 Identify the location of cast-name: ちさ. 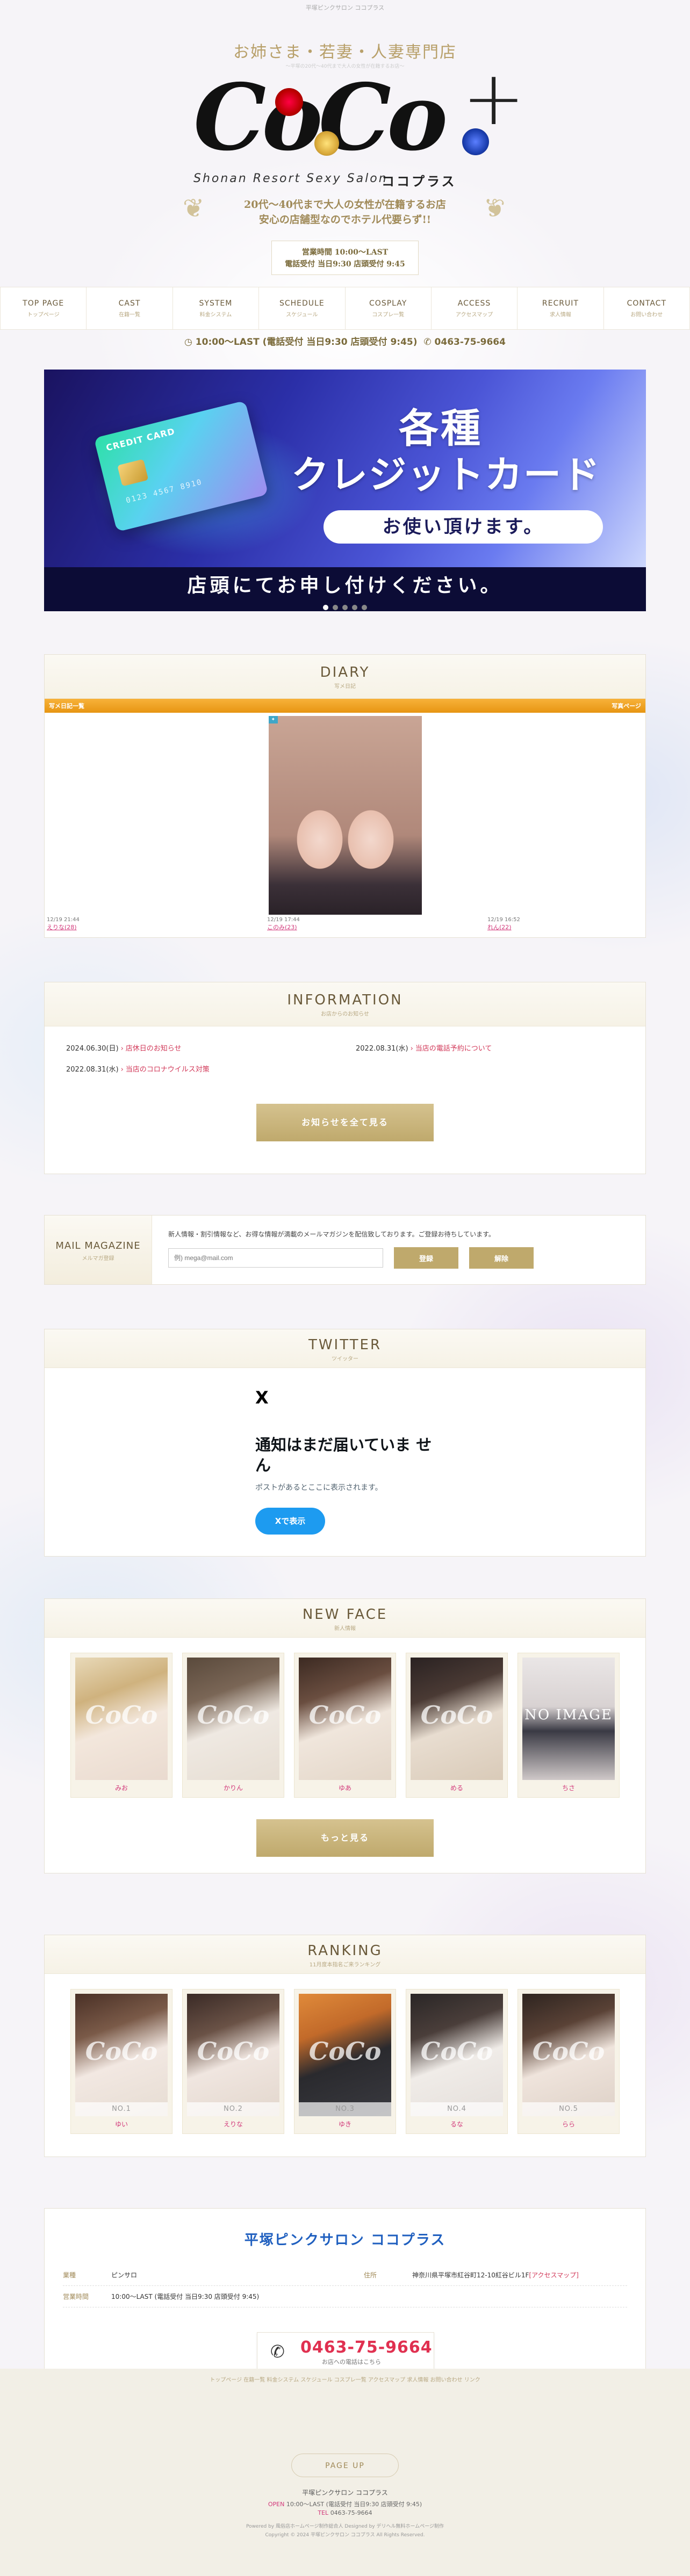
(568, 1787).